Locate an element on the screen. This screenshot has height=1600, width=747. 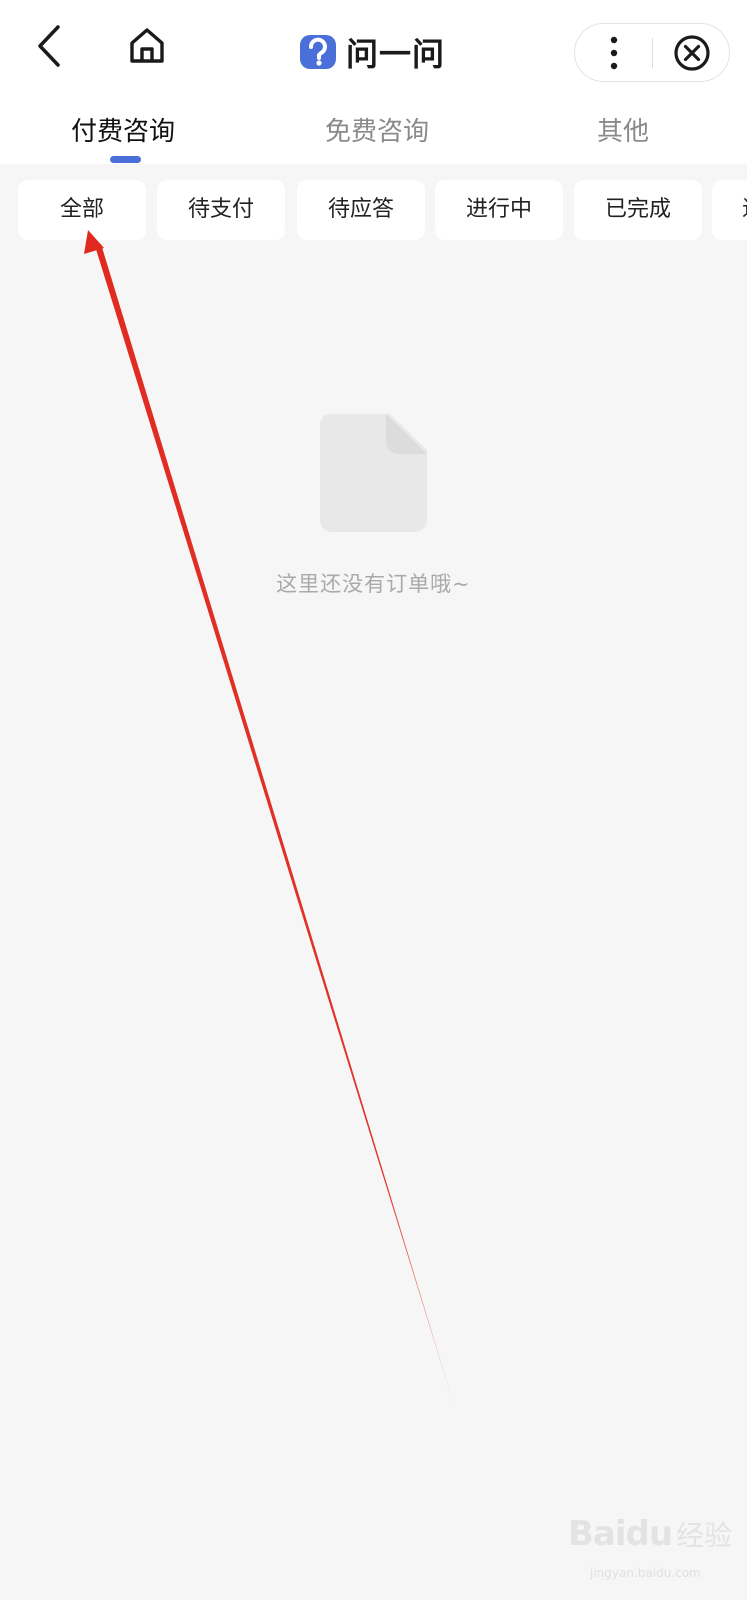
document-icon is located at coordinates (373, 473).